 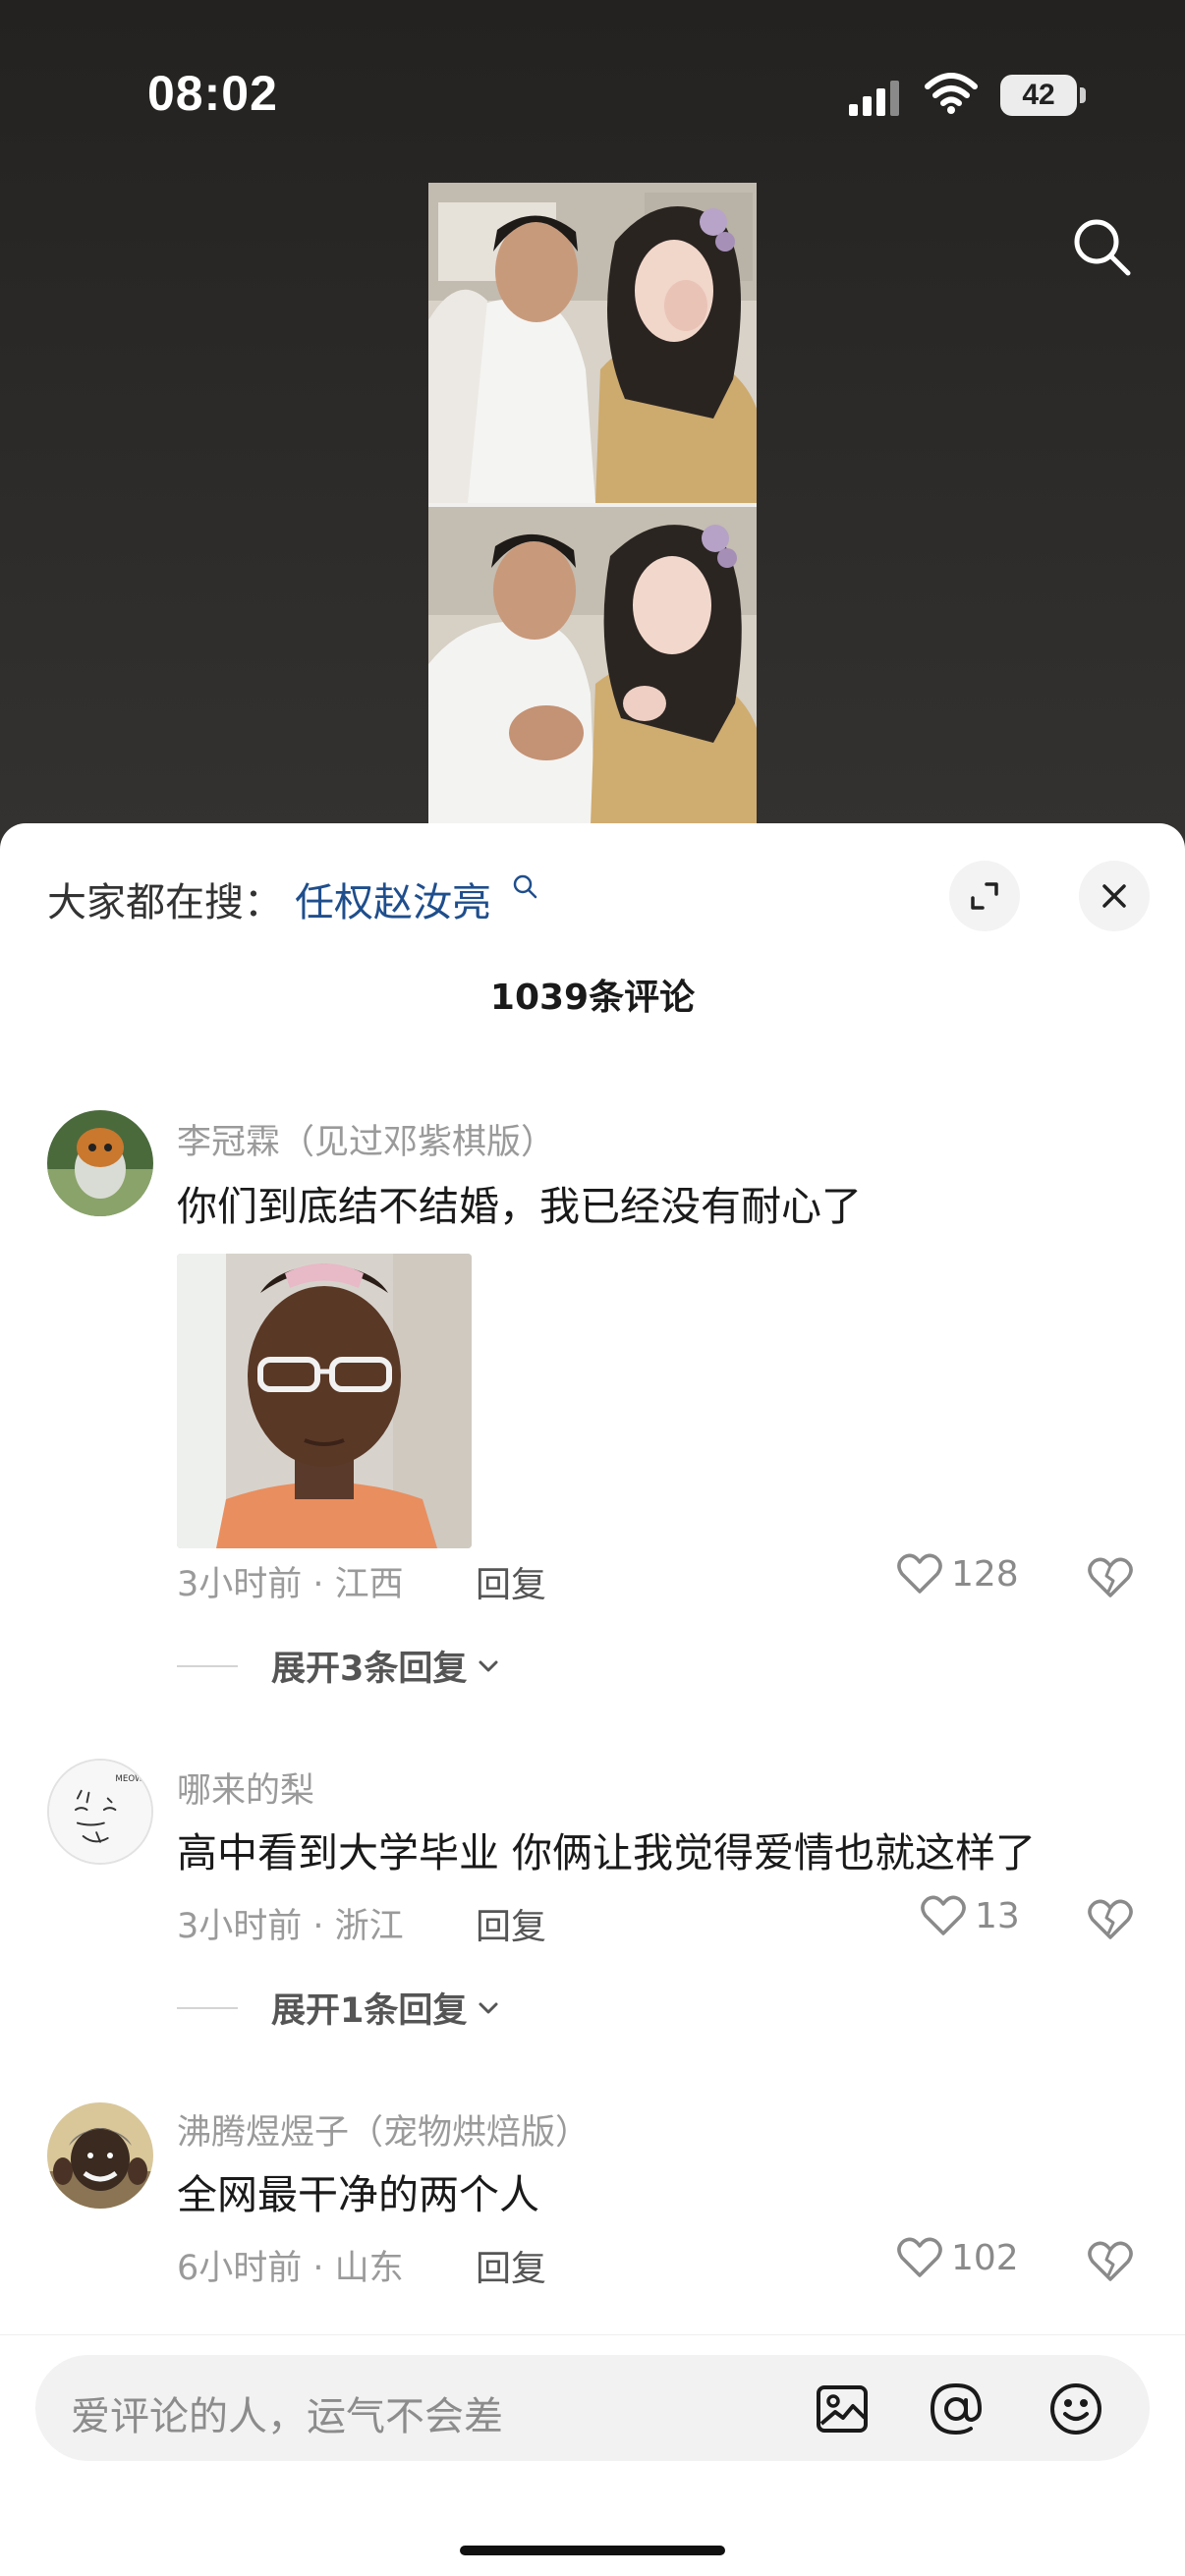 I want to click on like-button: 128, so click(x=958, y=1574).